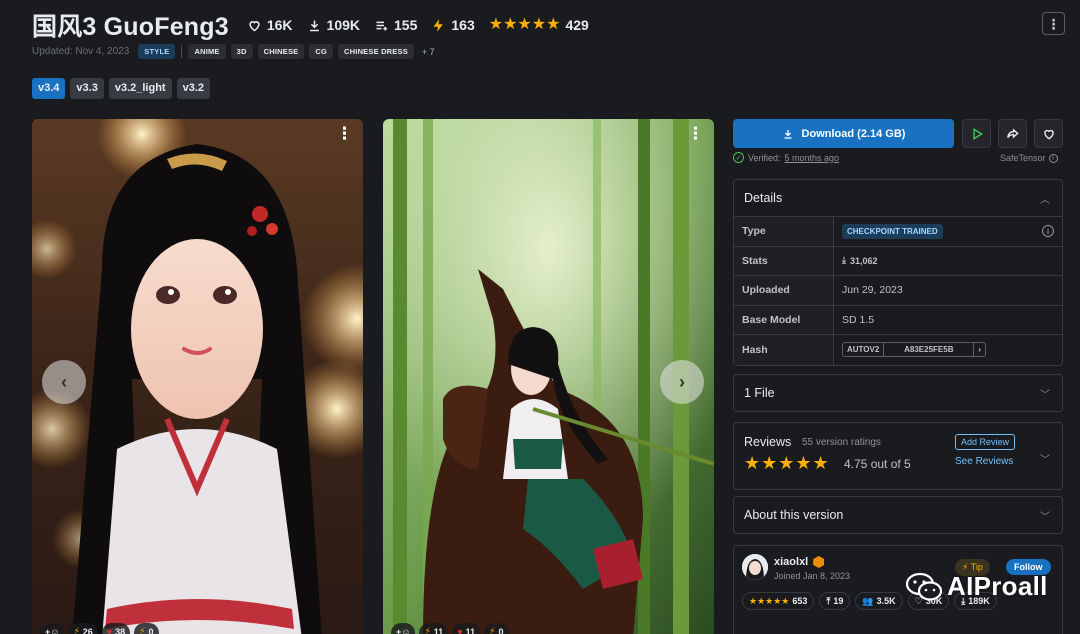 This screenshot has height=634, width=1080. I want to click on creator-rating: ★★★★★ 653, so click(778, 601).